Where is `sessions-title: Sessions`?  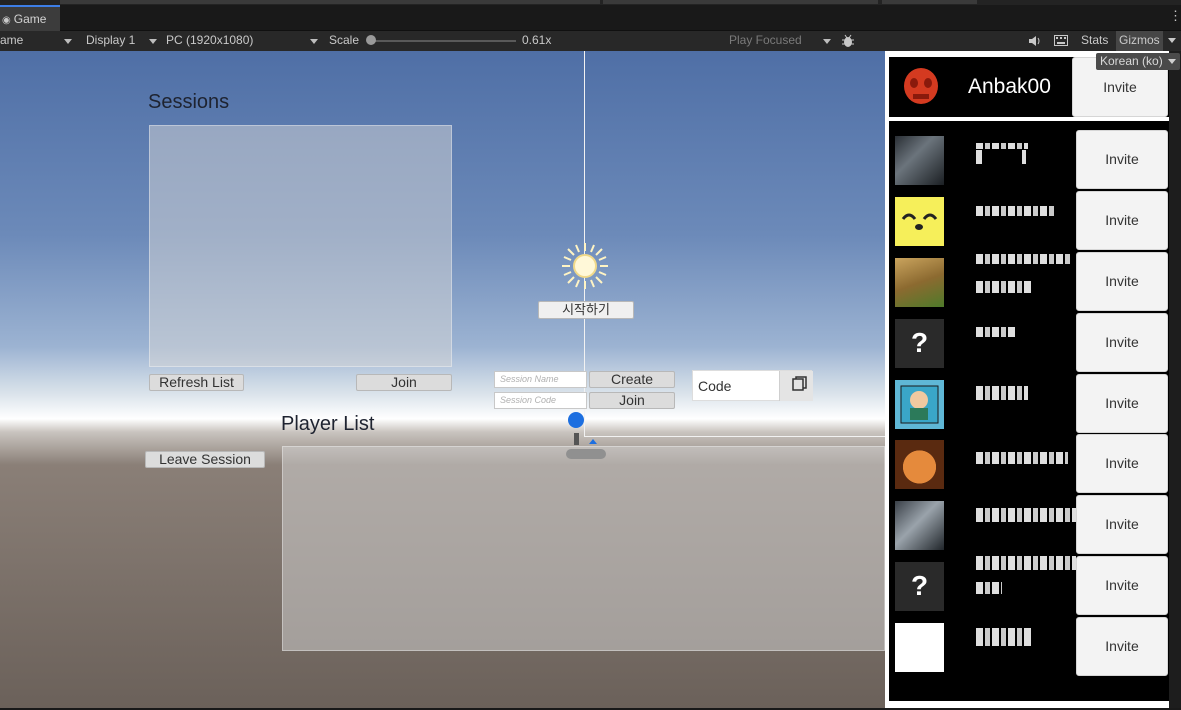 sessions-title: Sessions is located at coordinates (189, 102).